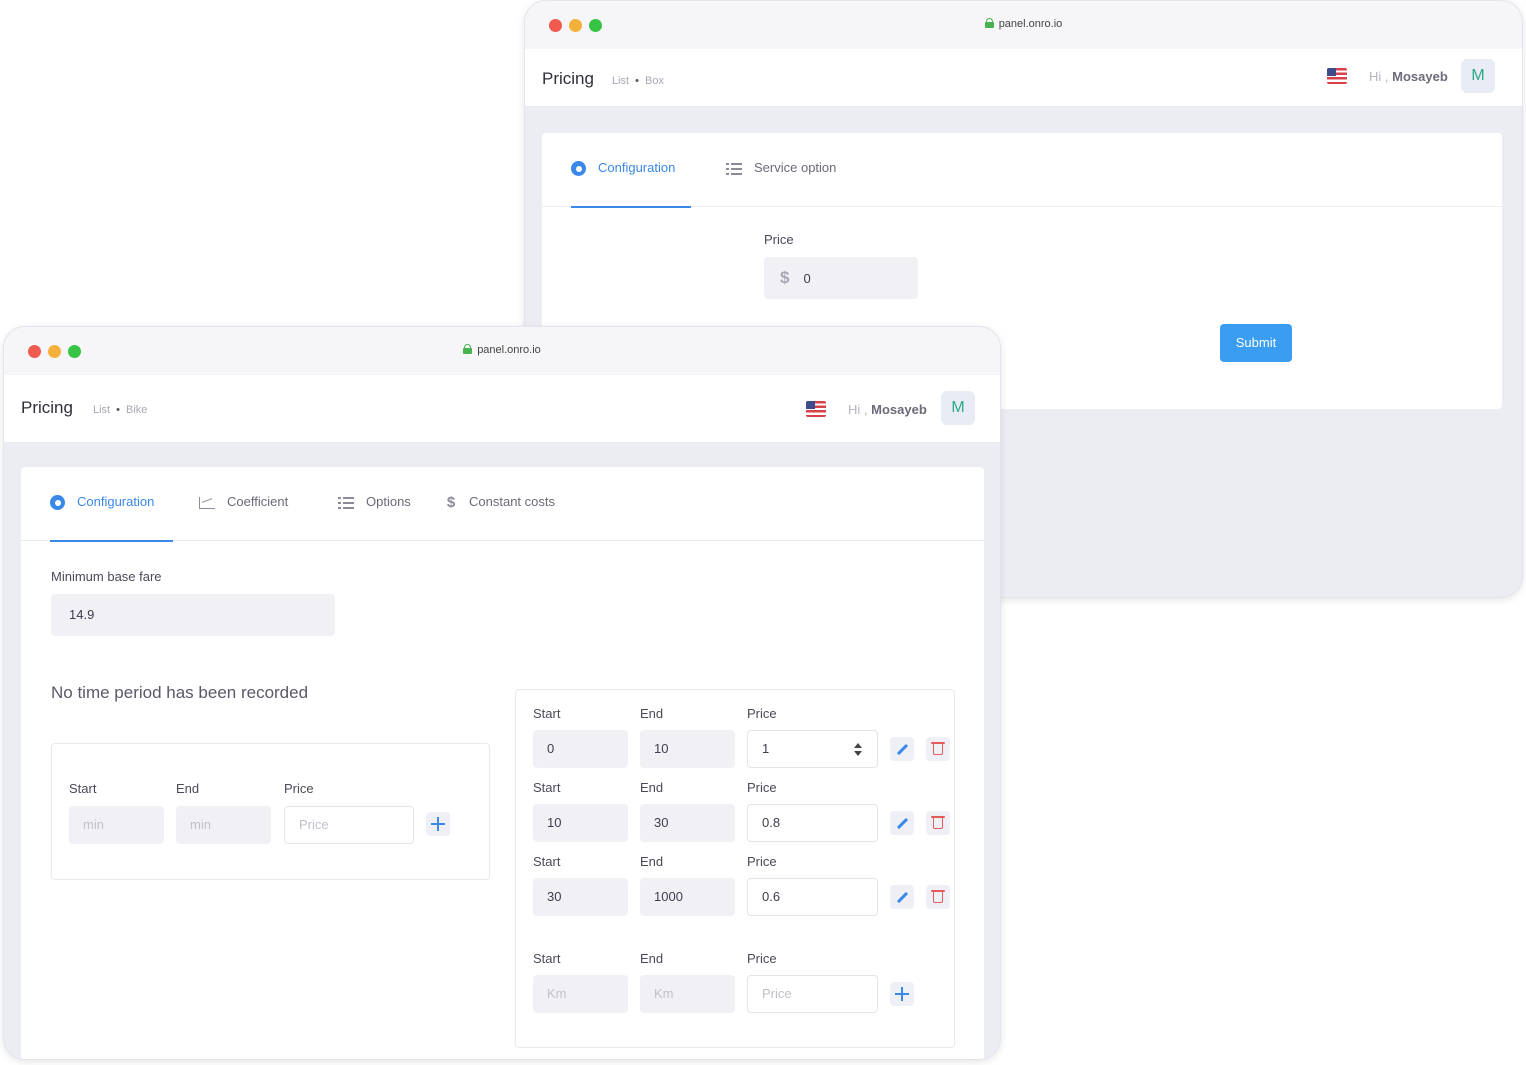  What do you see at coordinates (243, 518) in the screenshot?
I see `tab-coefficient: Coefficient` at bounding box center [243, 518].